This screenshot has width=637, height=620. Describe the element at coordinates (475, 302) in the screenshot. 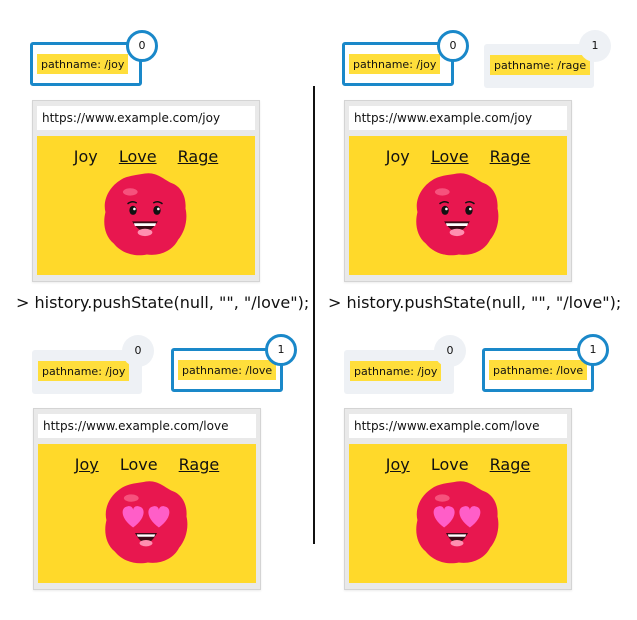

I see `command-right: > history.pushState(null, "", "/love");` at that location.